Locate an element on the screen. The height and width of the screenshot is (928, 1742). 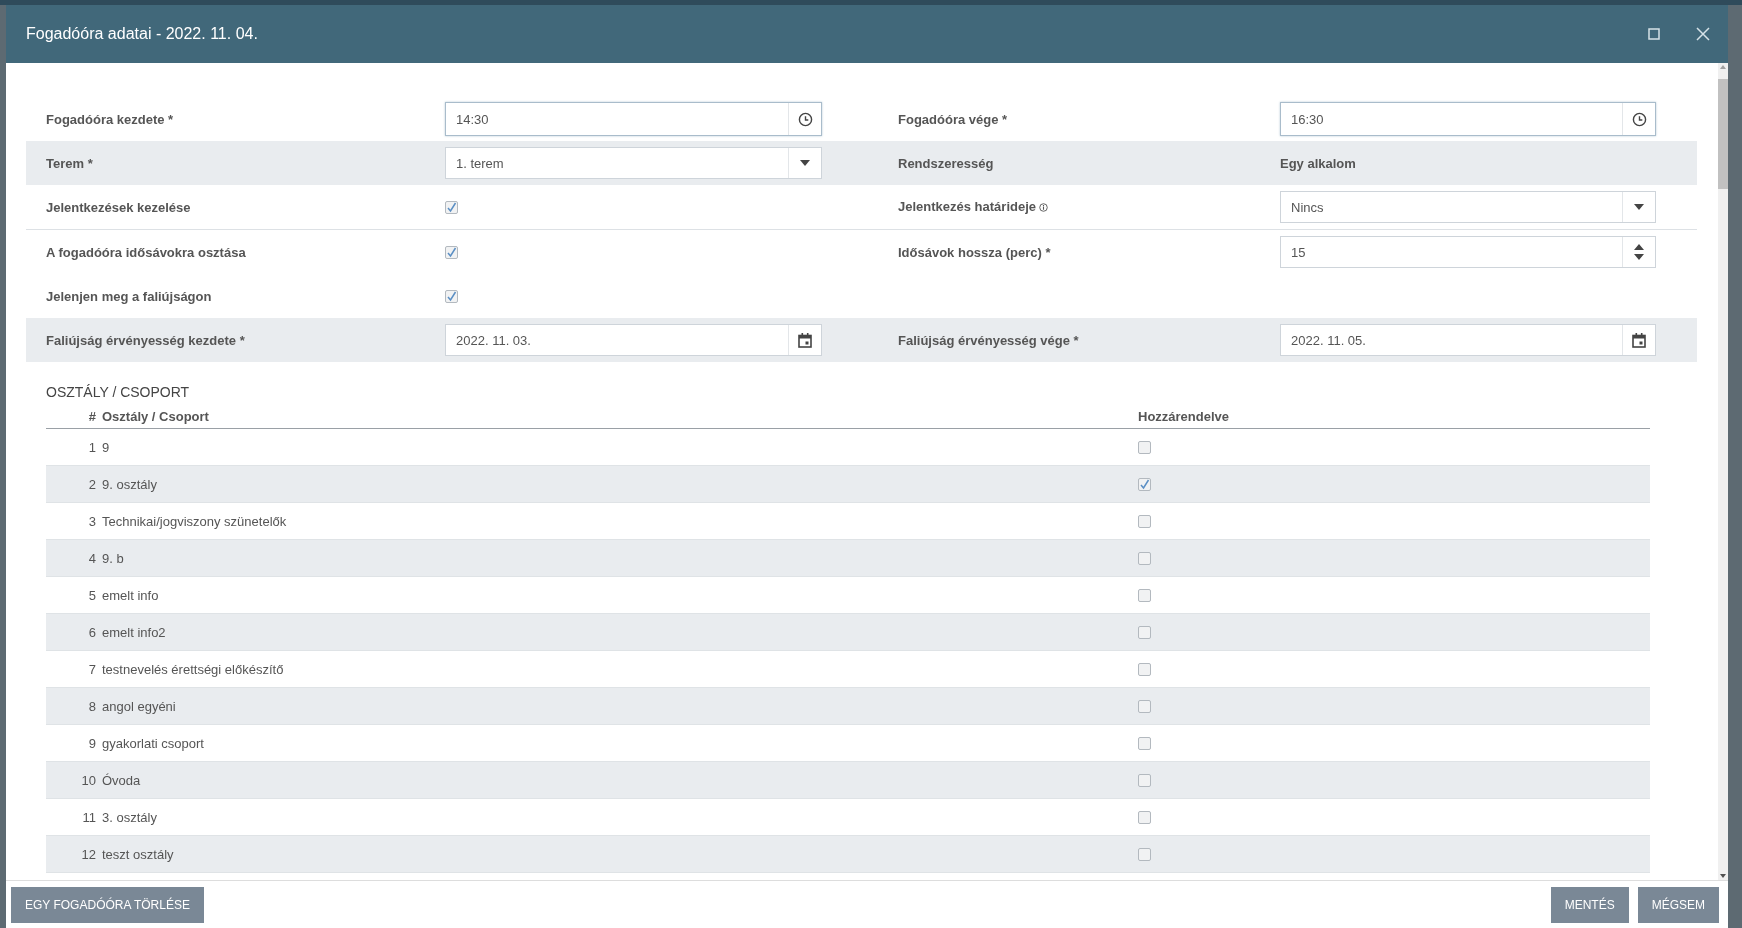
field-value: Egy alkalom is located at coordinates (1318, 163).